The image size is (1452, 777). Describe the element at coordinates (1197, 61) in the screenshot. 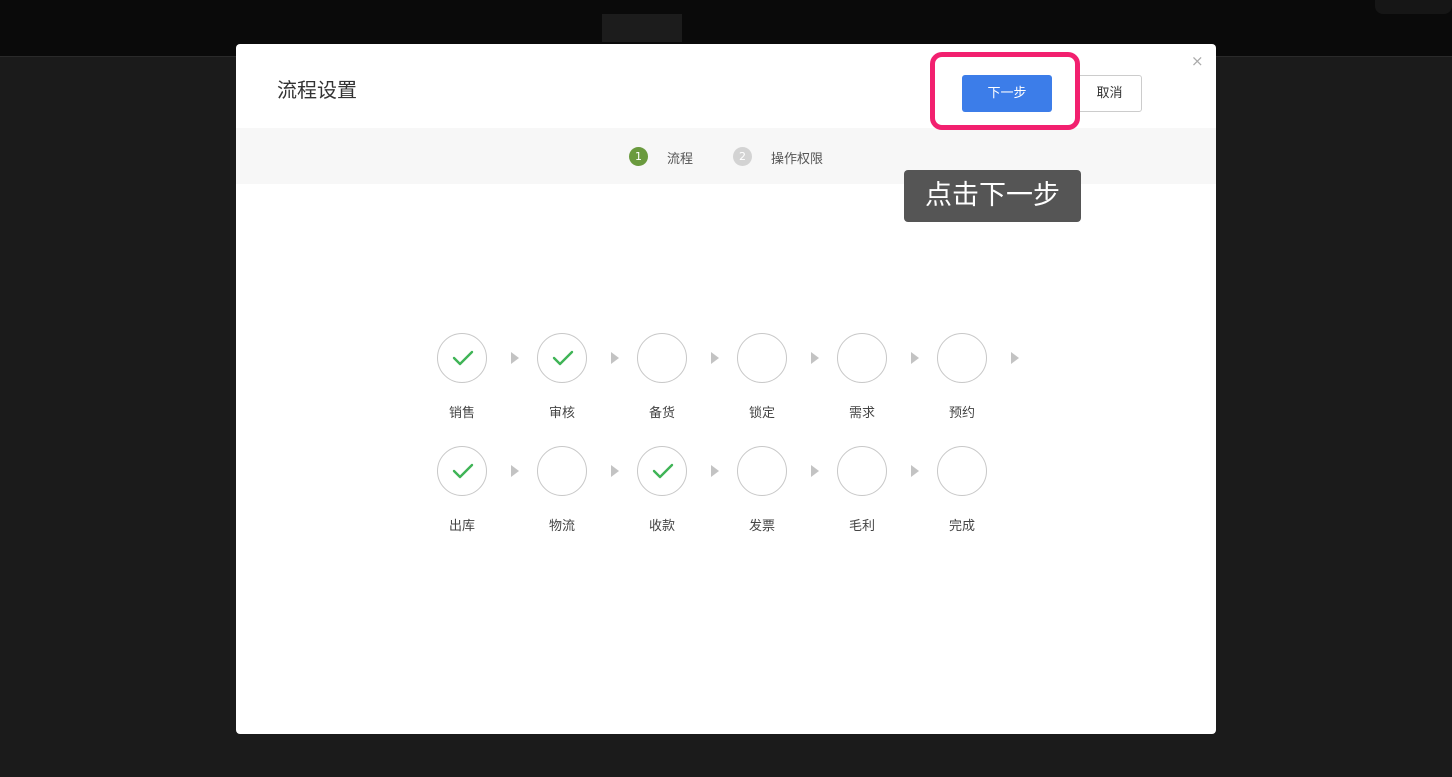

I see `close-icon: ×` at that location.